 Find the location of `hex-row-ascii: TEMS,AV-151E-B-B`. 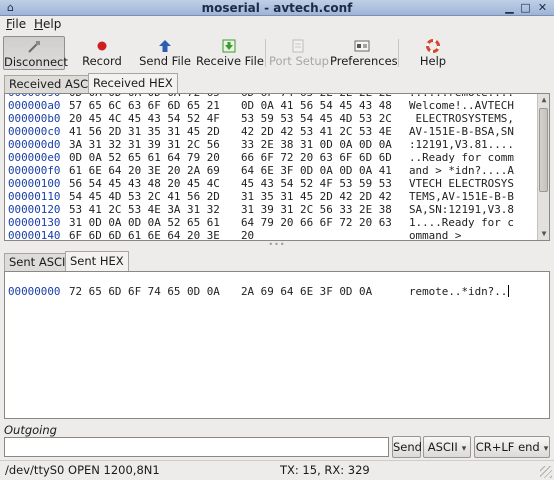

hex-row-ascii: TEMS,AV-151E-B-B is located at coordinates (461, 196).